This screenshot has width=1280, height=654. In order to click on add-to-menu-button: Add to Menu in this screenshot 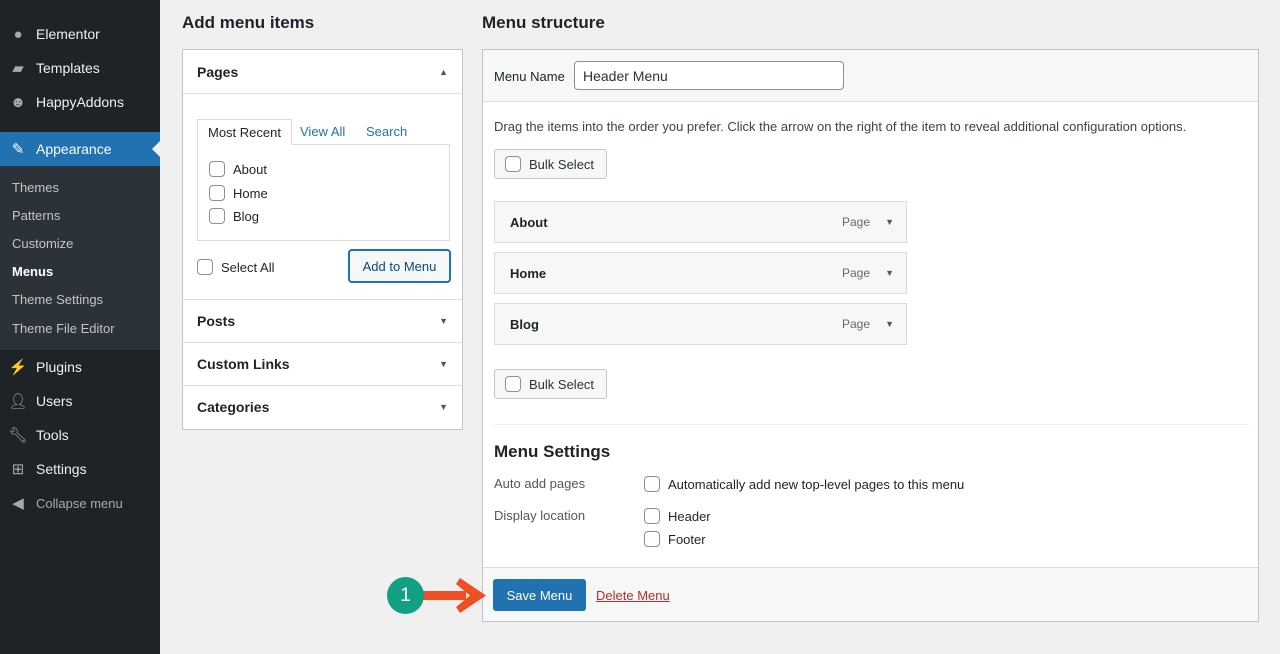, I will do `click(399, 266)`.